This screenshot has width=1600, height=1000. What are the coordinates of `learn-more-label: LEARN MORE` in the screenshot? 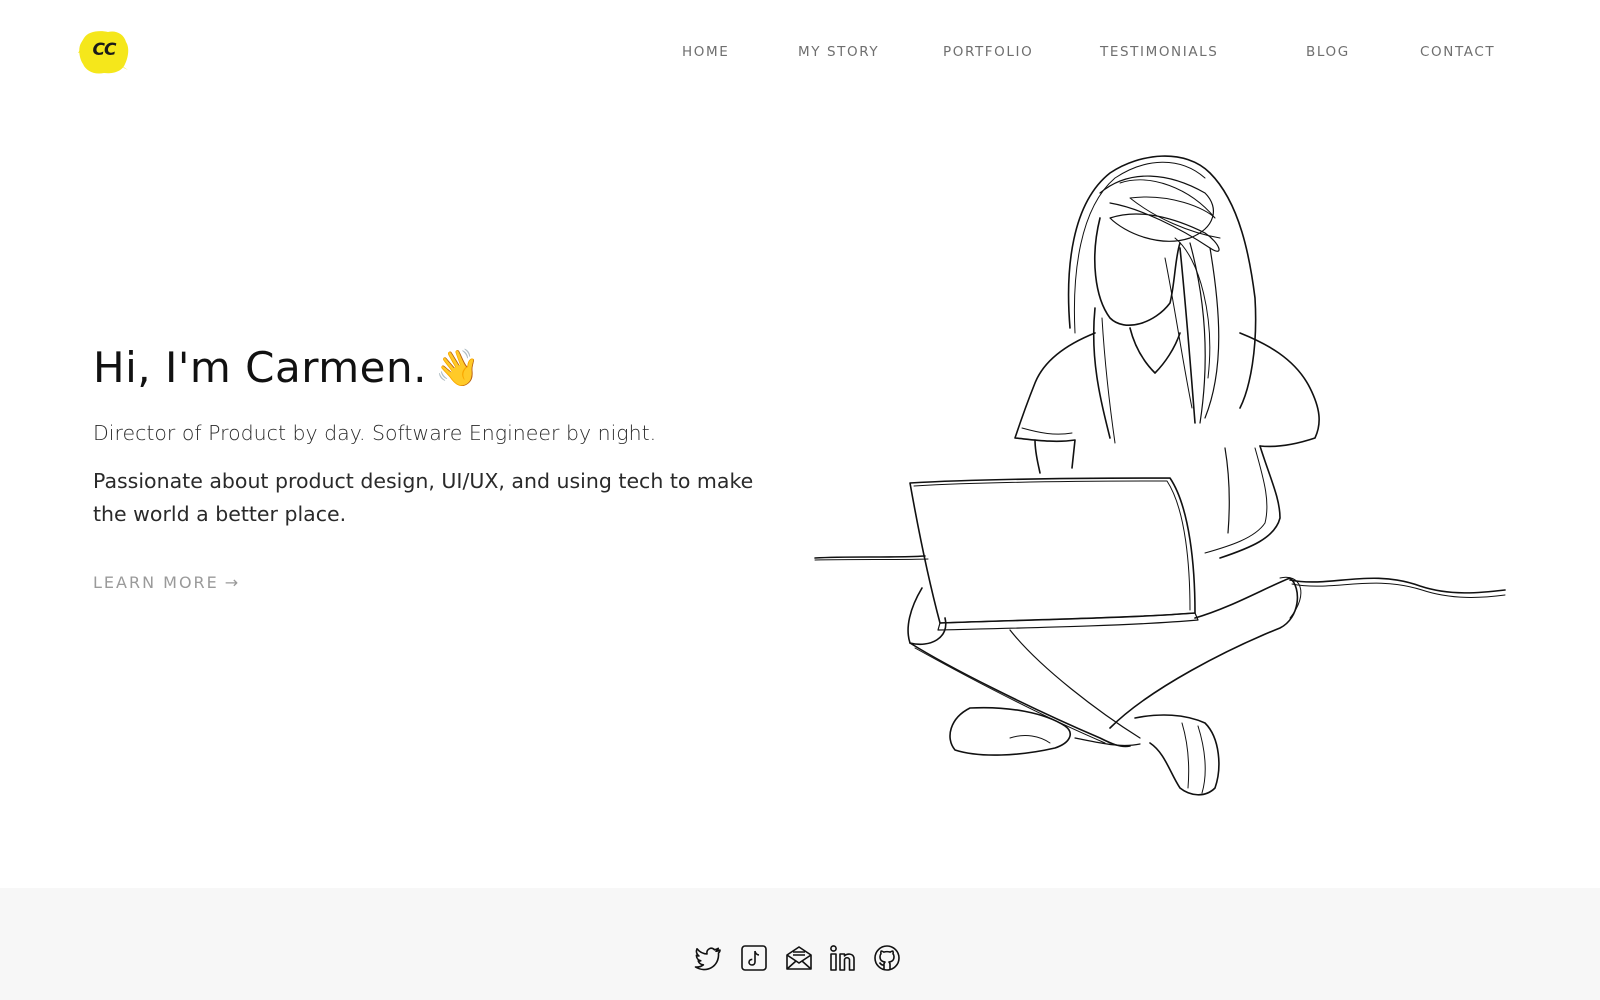 It's located at (156, 582).